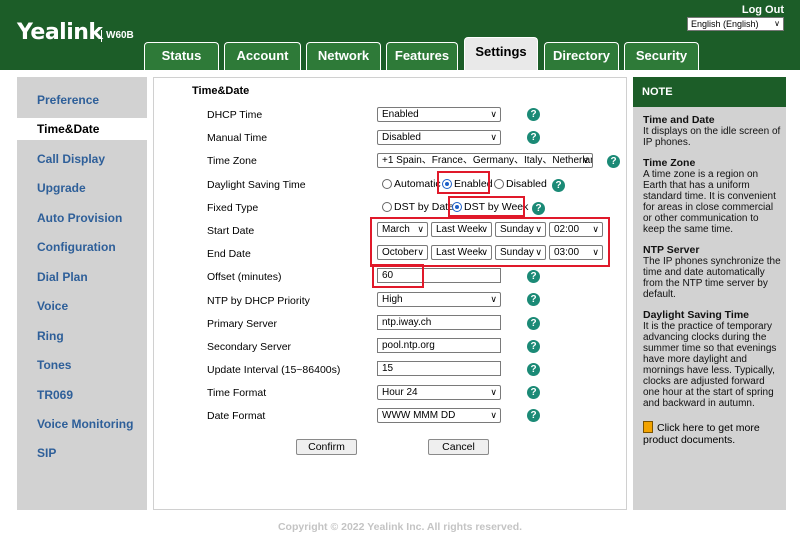  Describe the element at coordinates (400, 114) in the screenshot. I see `dhcp-time-value: Enabled` at that location.